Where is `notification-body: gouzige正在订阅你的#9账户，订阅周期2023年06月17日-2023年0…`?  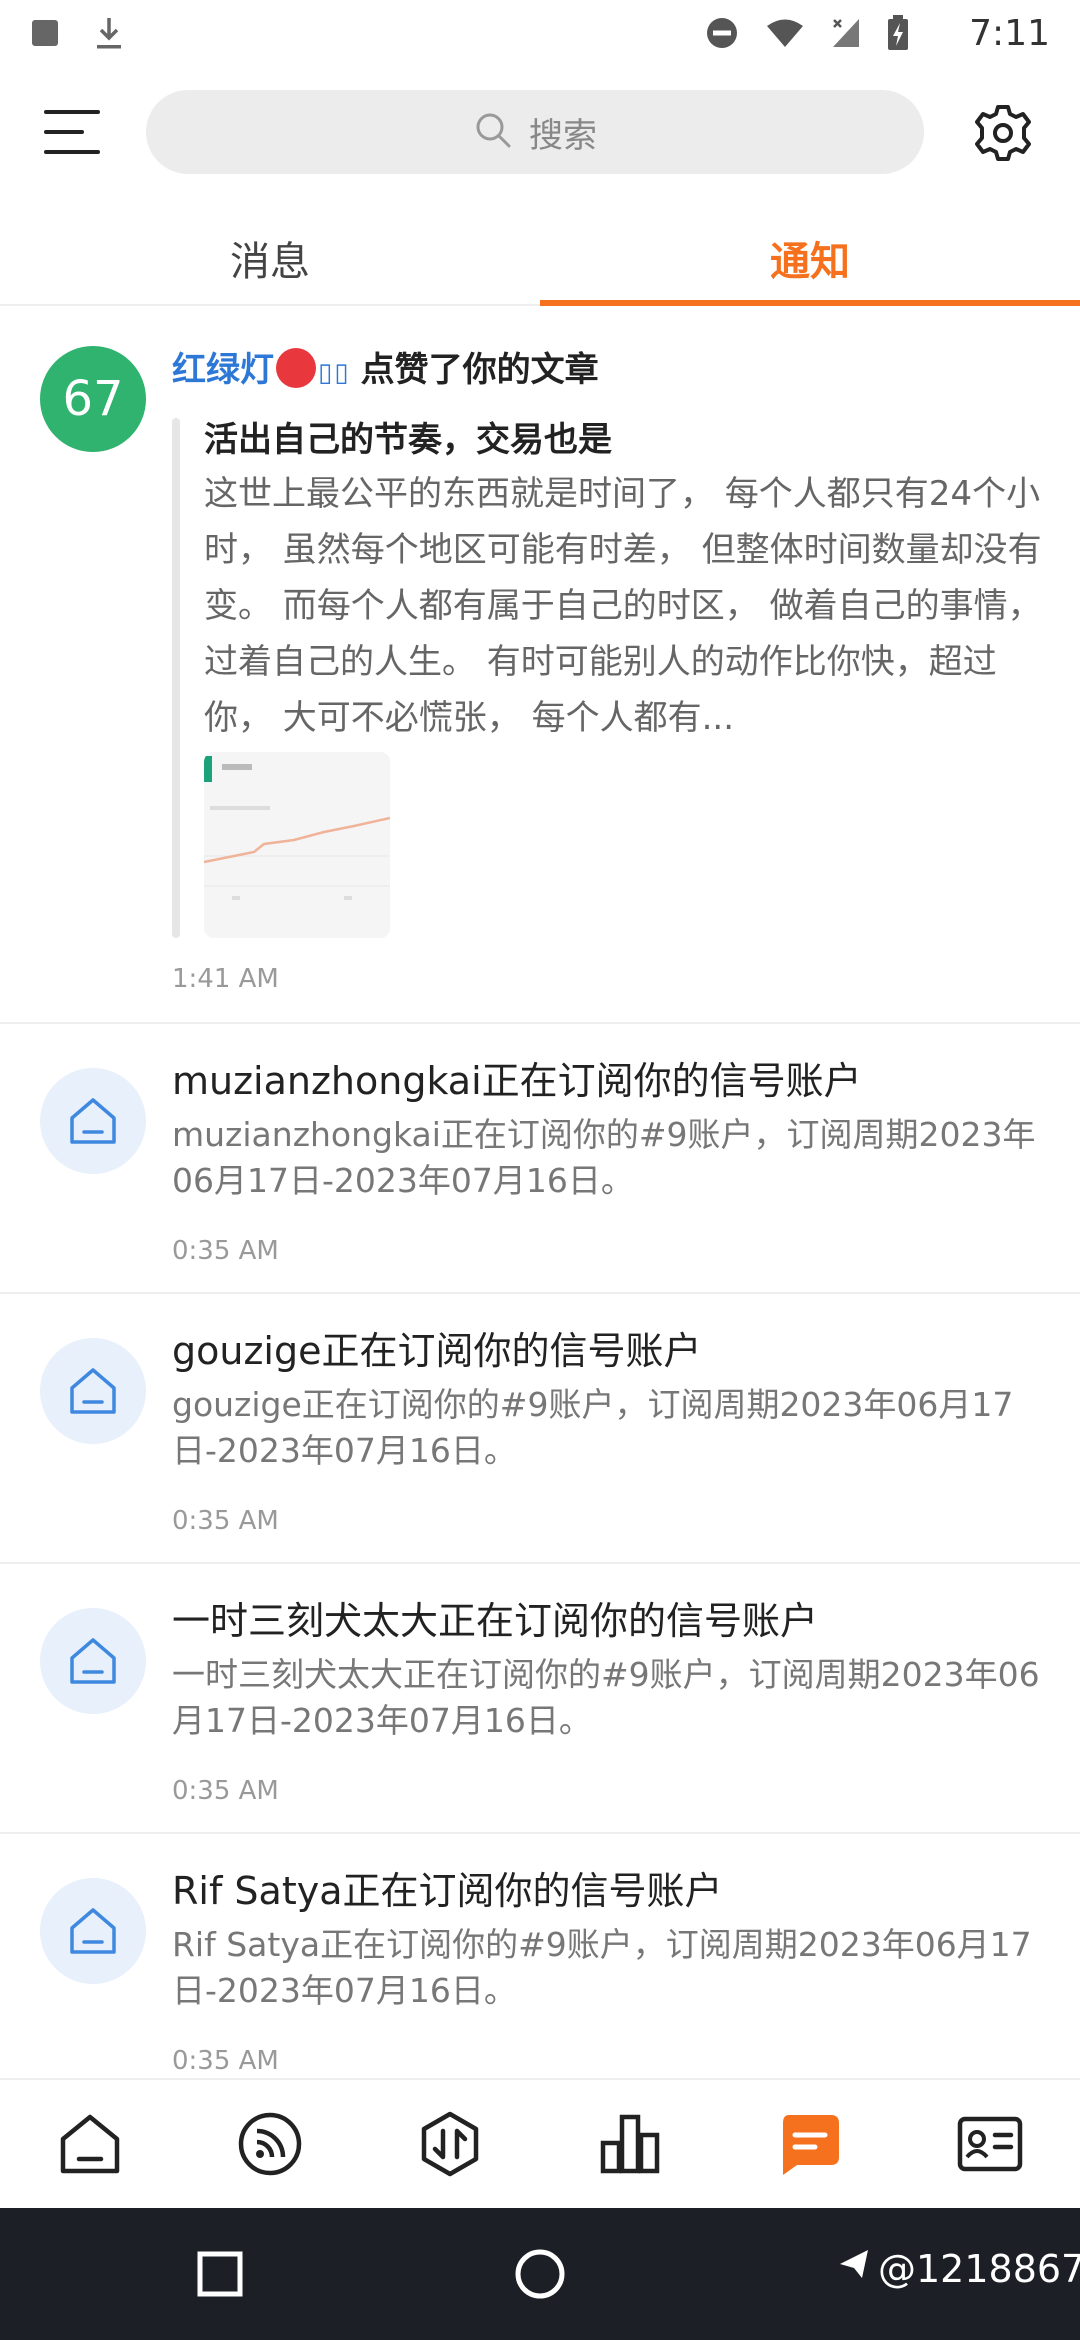
notification-body: gouzige正在订阅你的#9账户，订阅周期2023年06月17日-2023年0… is located at coordinates (593, 1427).